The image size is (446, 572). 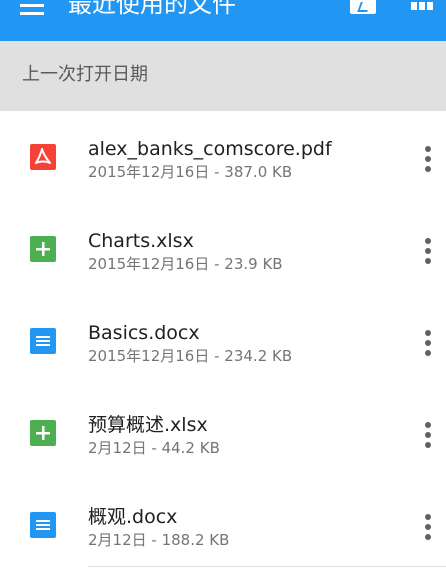 I want to click on file-meta: 2月12日 - 44.2 KB, so click(x=154, y=448).